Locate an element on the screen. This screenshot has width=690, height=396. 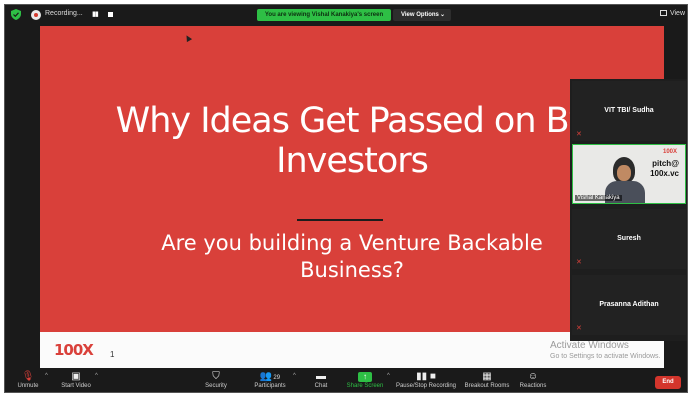
watermark-title: Activate Windows is located at coordinates (589, 345).